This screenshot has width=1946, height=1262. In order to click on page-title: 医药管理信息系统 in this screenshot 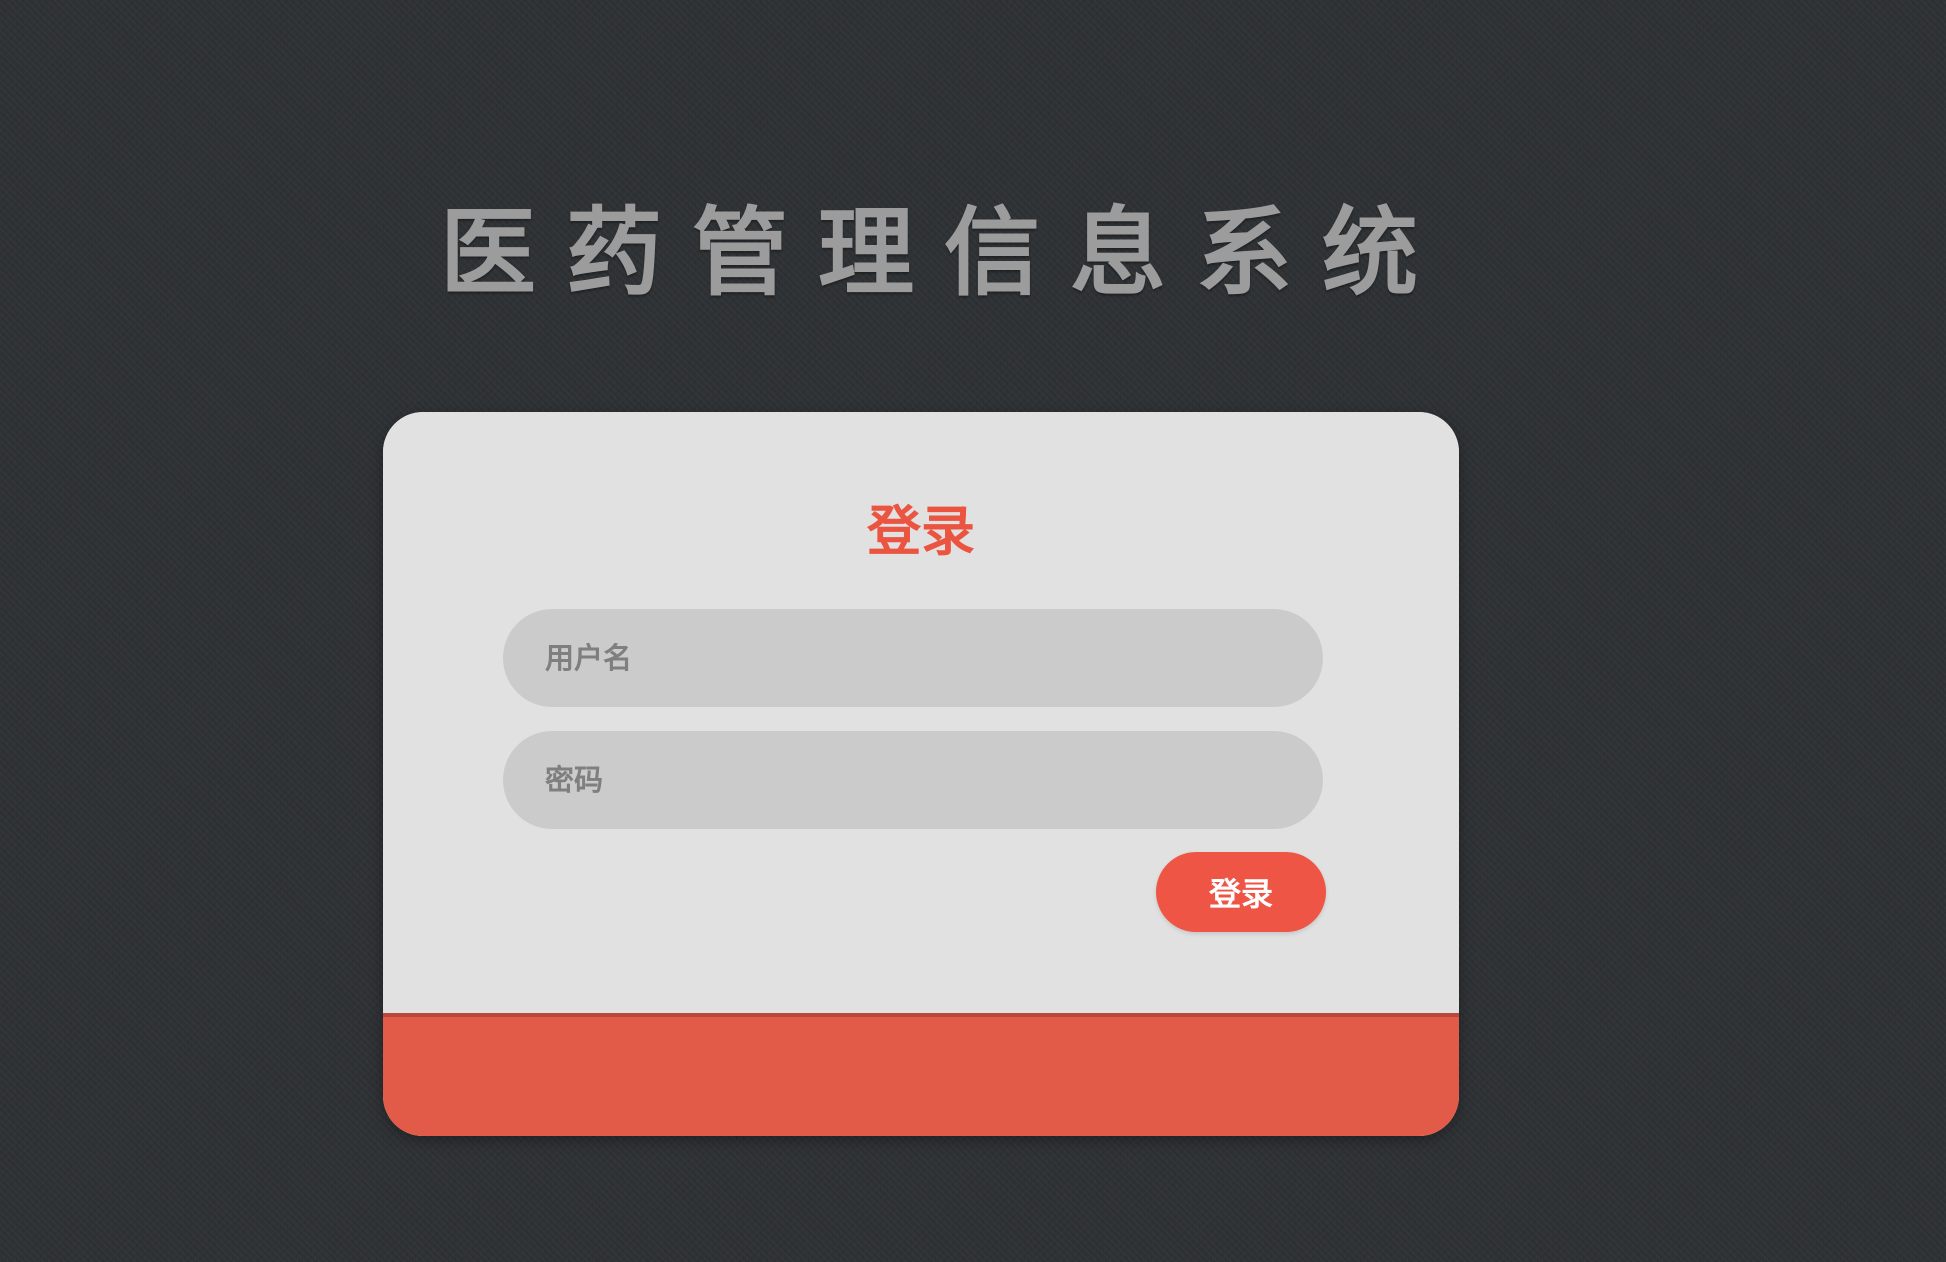, I will do `click(944, 253)`.